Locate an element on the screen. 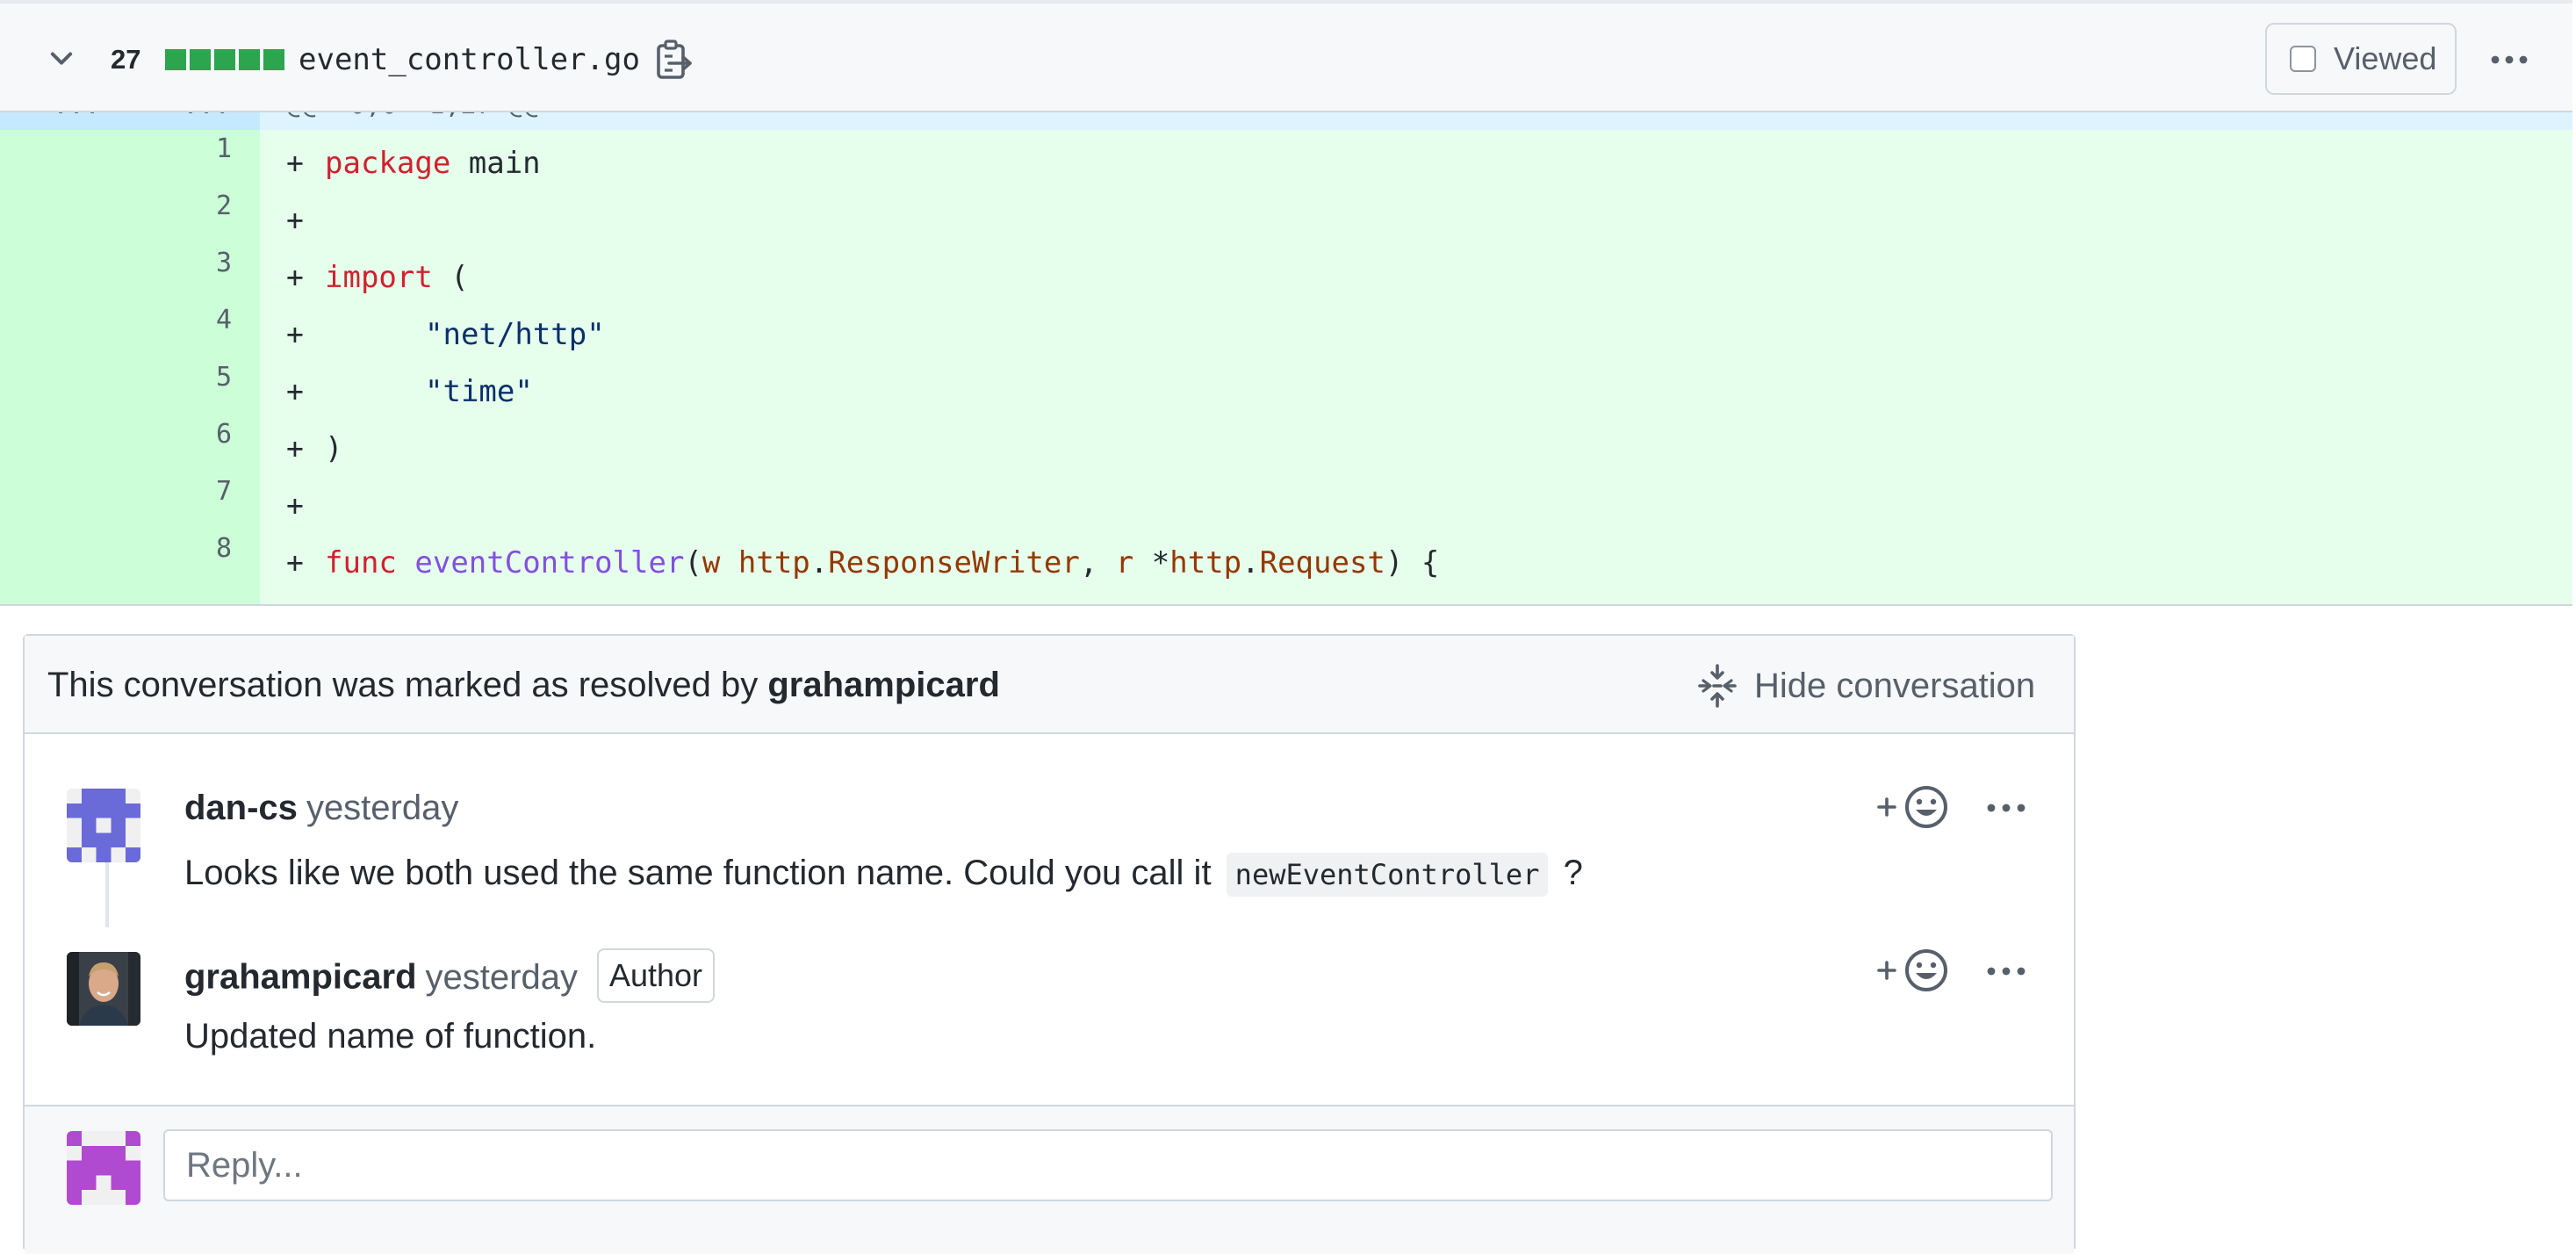 Image resolution: width=2576 pixels, height=1254 pixels. type-name: ResponseWriter is located at coordinates (954, 562).